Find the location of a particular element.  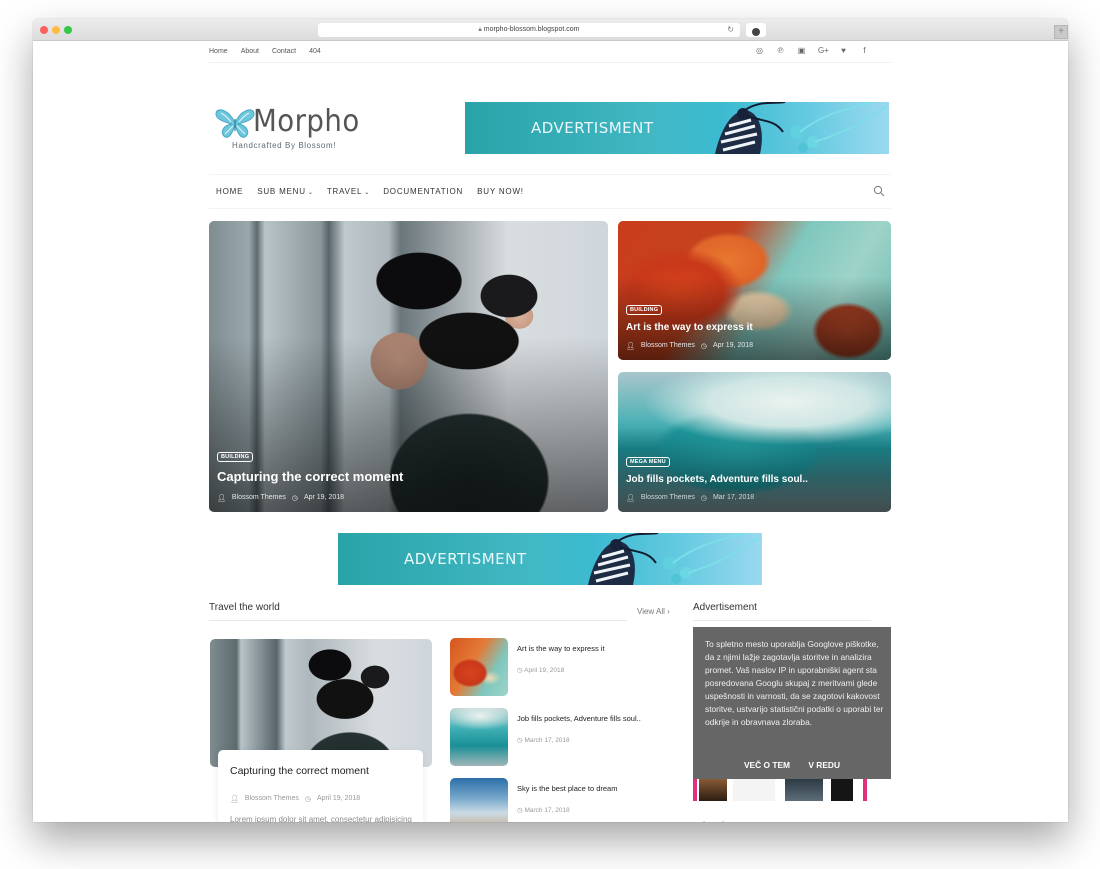

nav-item-label: HOME is located at coordinates (230, 191).